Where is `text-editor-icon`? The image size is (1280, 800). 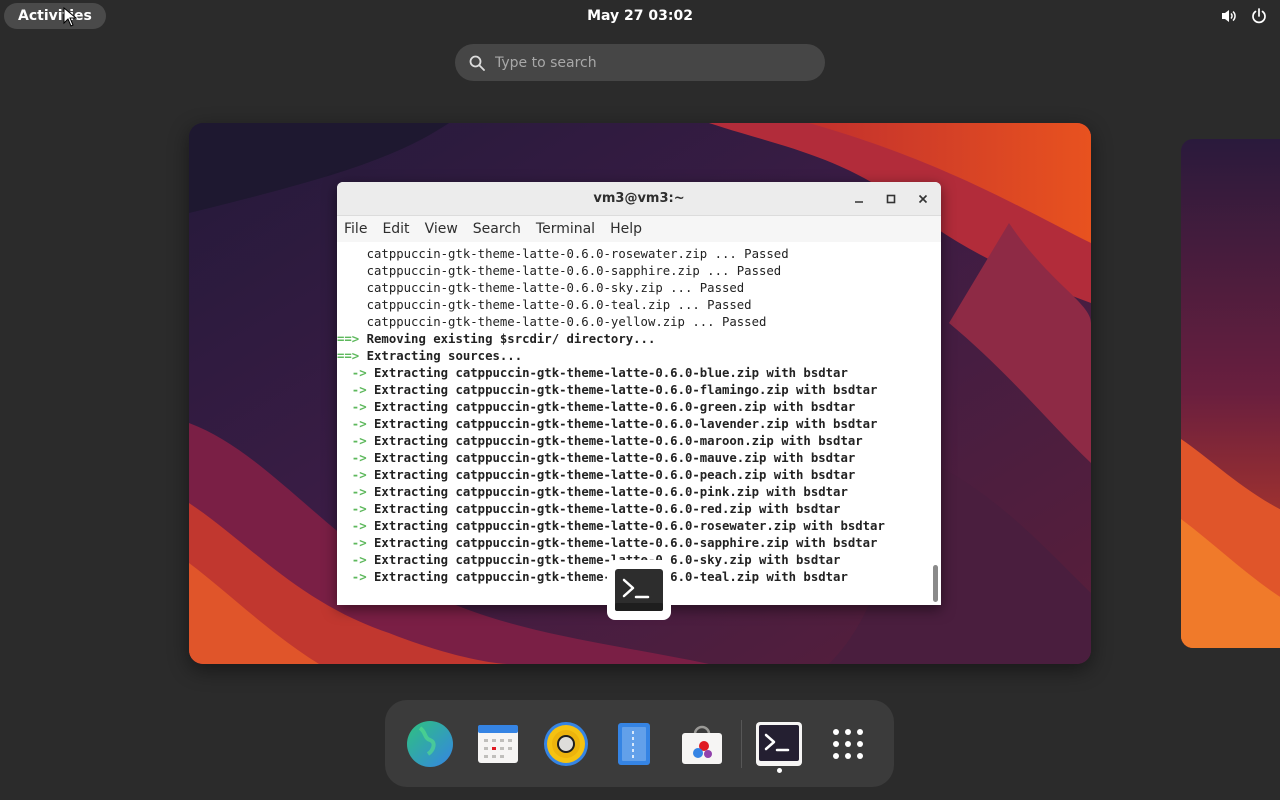 text-editor-icon is located at coordinates (634, 744).